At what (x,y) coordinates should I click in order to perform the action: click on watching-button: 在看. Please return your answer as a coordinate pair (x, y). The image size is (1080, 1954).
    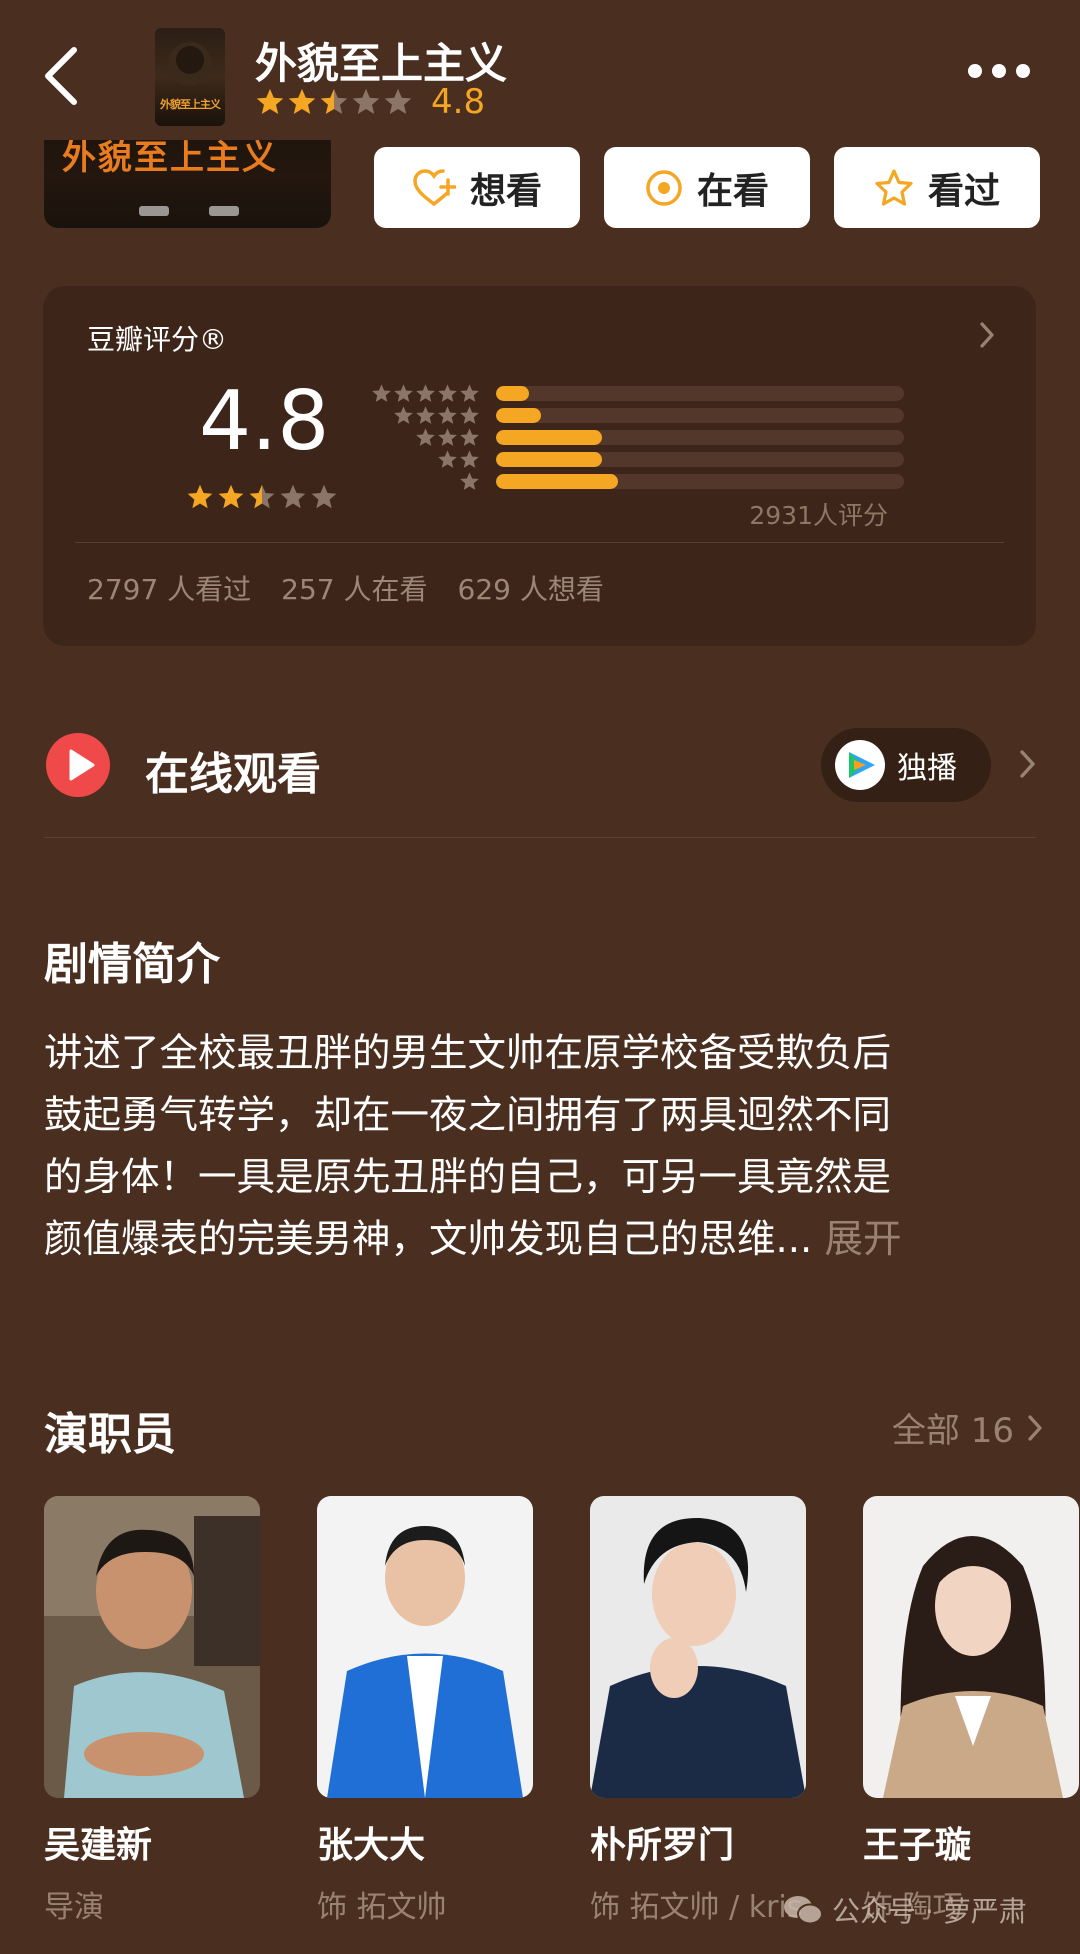
    Looking at the image, I should click on (707, 187).